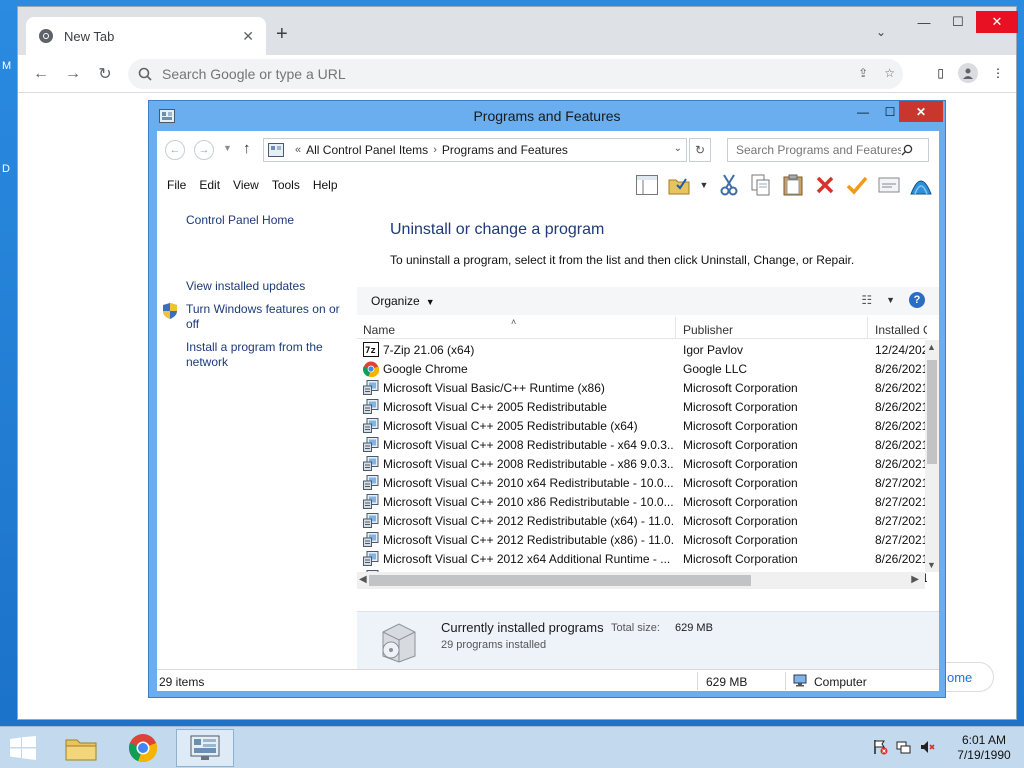  Describe the element at coordinates (761, 185) in the screenshot. I see `copy-icon` at that location.